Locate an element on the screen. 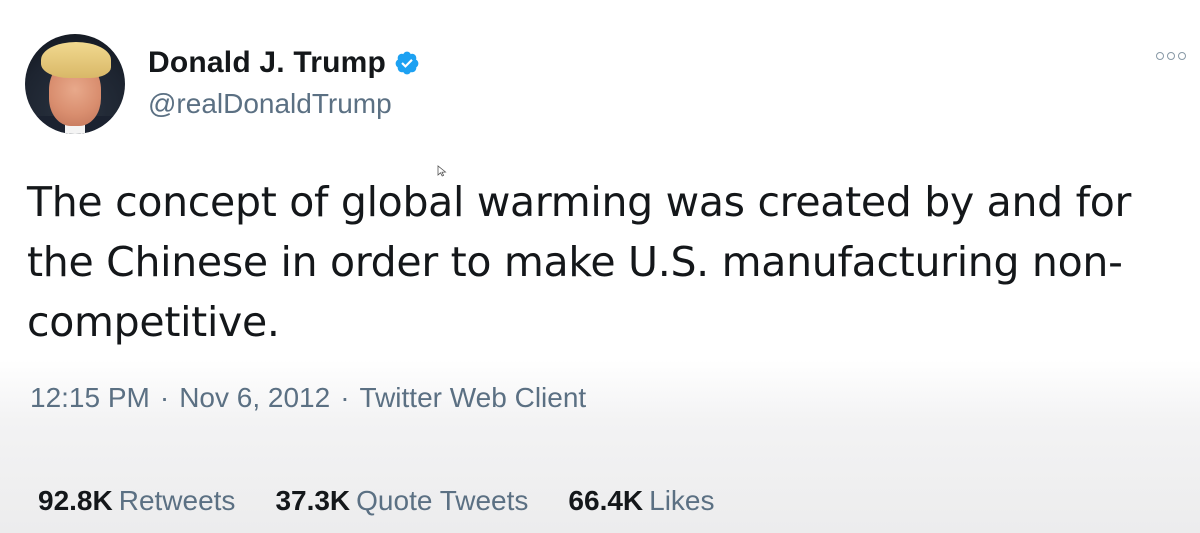  tweet-date: Nov 6, 2012 is located at coordinates (254, 398).